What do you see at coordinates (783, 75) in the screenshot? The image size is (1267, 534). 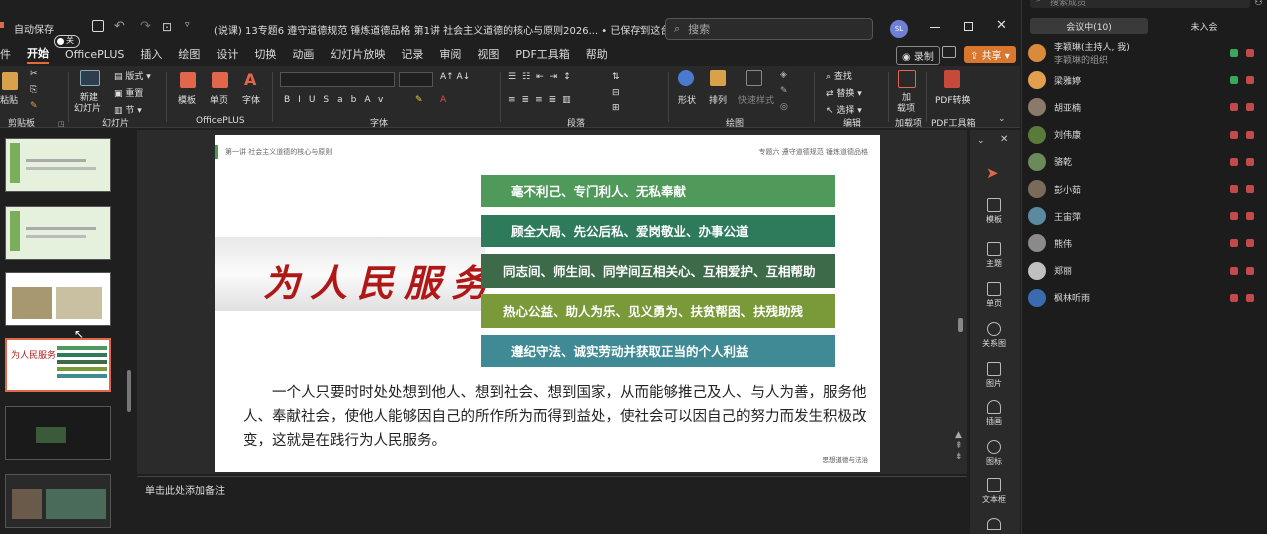 I see `shape-fill-icon: ◈` at bounding box center [783, 75].